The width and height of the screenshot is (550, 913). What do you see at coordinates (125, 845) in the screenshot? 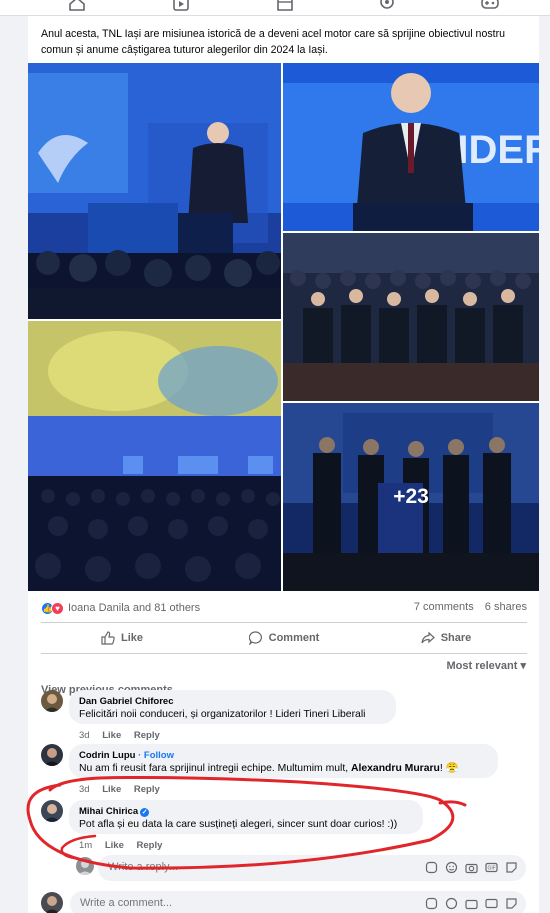
I see `comment-meta: 1m Like Reply` at bounding box center [125, 845].